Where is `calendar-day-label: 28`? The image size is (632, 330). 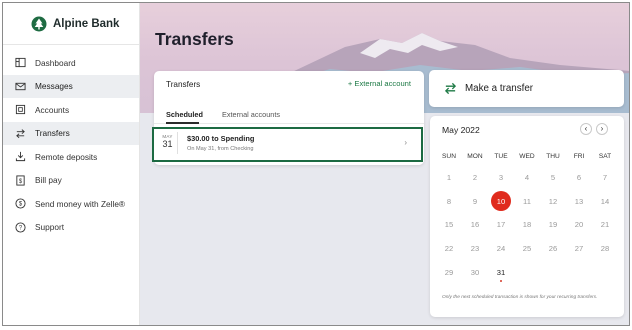
calendar-day-label: 28 is located at coordinates (605, 249).